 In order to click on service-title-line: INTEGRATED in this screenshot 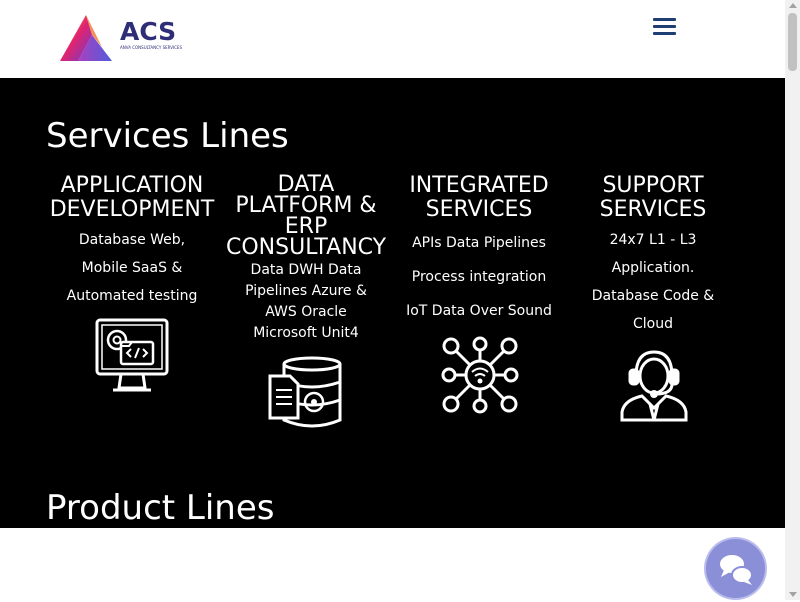, I will do `click(479, 185)`.